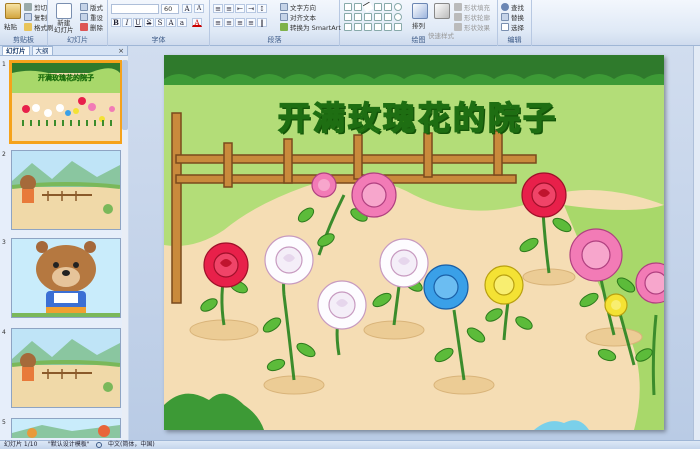 The height and width of the screenshot is (449, 700). What do you see at coordinates (418, 116) in the screenshot?
I see `slide-title: 开满玫瑰花的院子` at bounding box center [418, 116].